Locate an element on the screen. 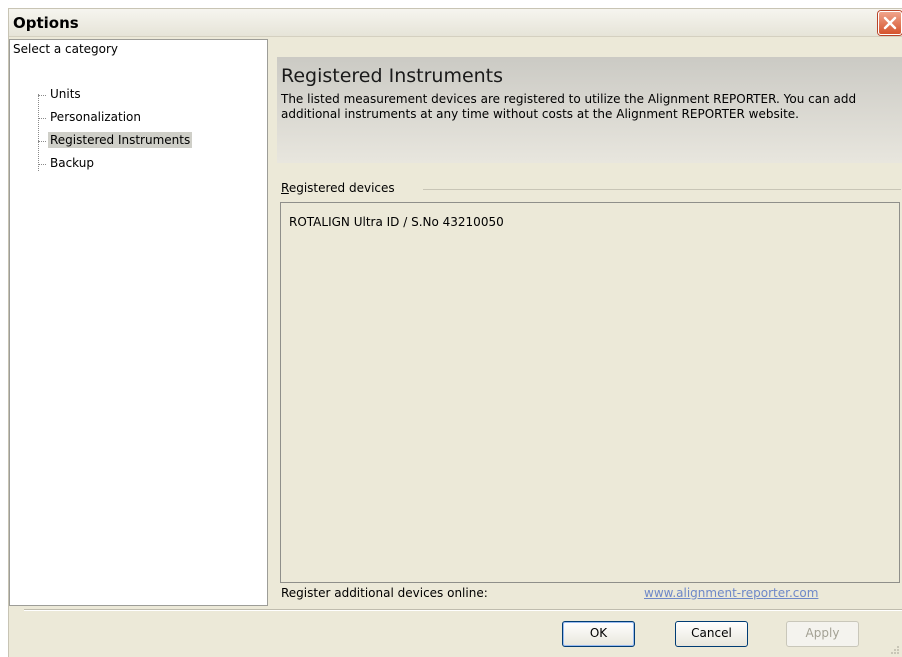 The width and height of the screenshot is (902, 657). group-divider is located at coordinates (662, 189).